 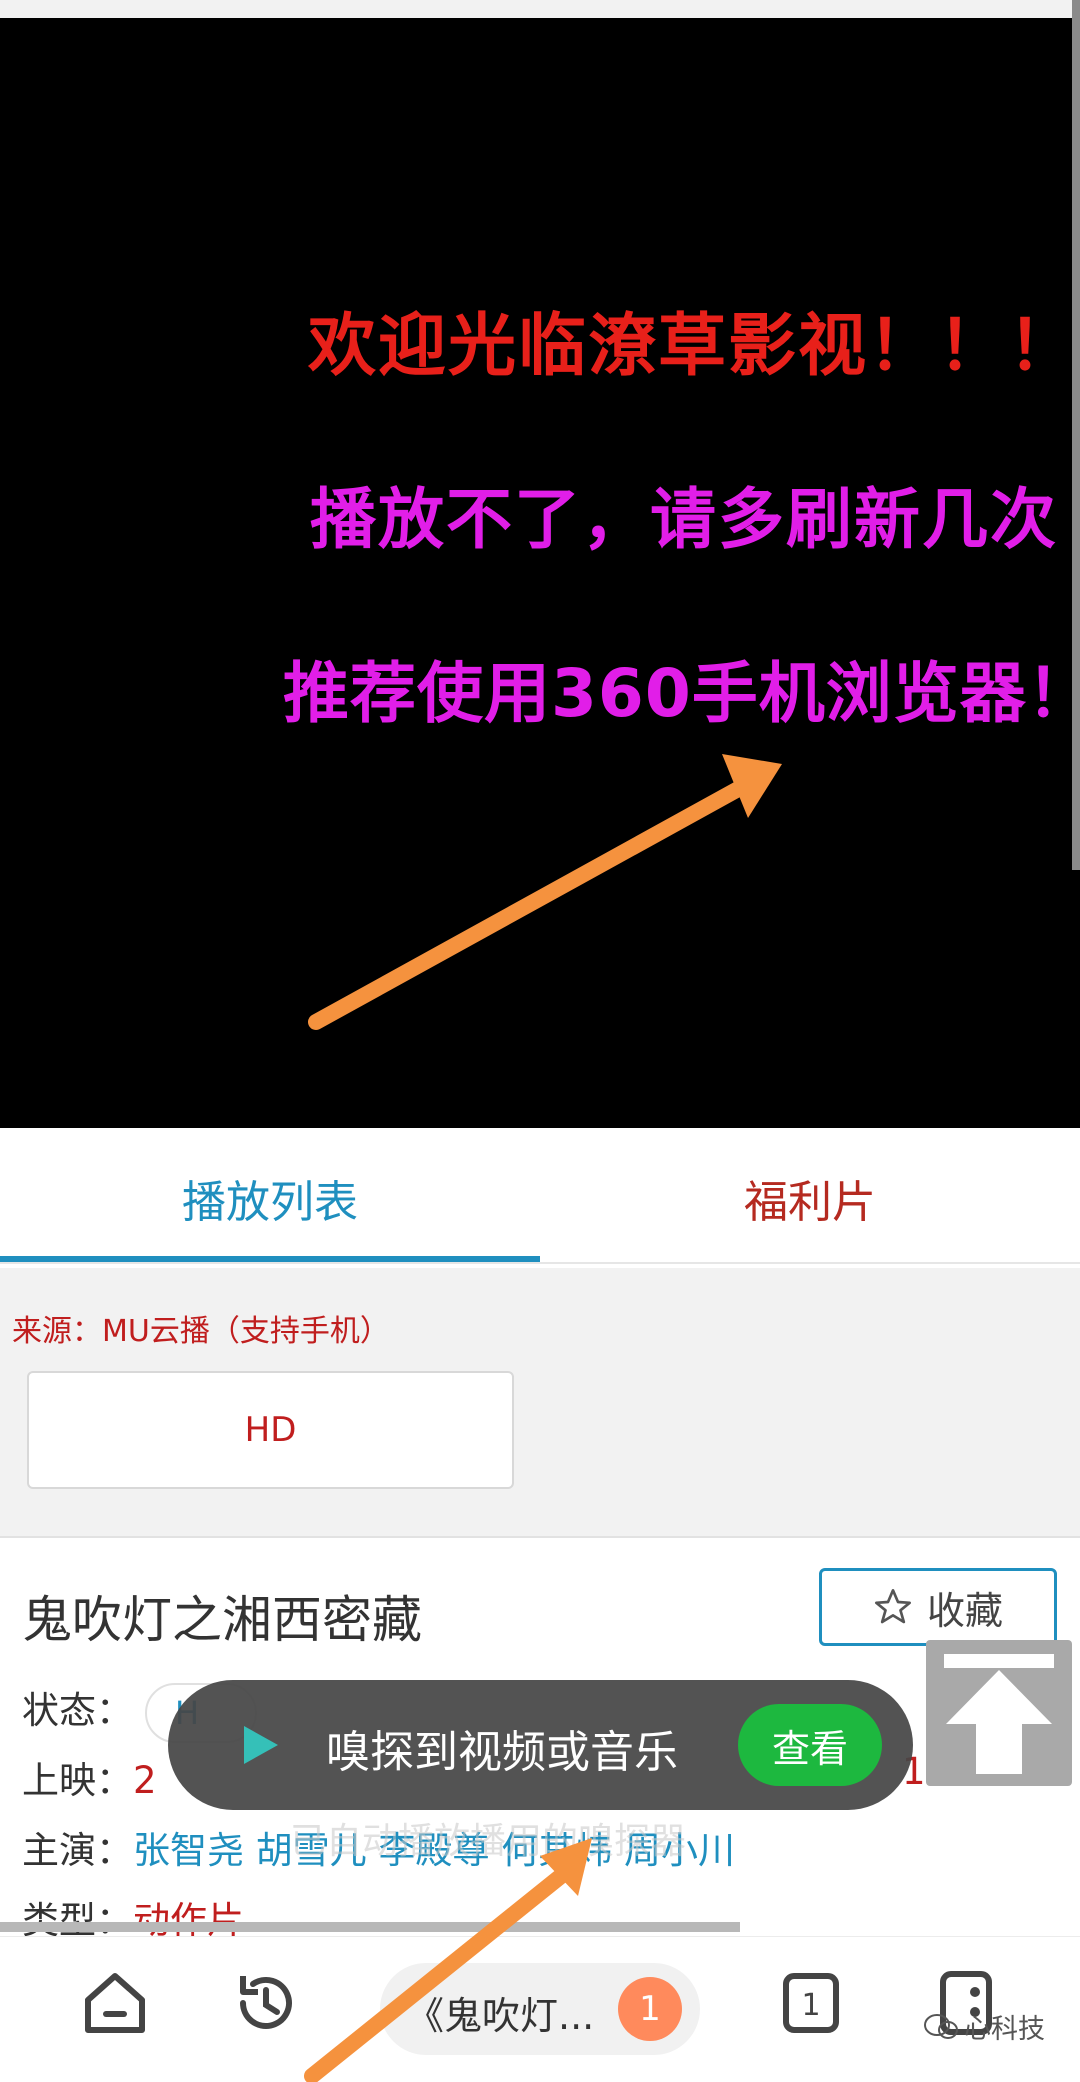 What do you see at coordinates (1004, 2029) in the screenshot?
I see `watermark-text: 心科技` at bounding box center [1004, 2029].